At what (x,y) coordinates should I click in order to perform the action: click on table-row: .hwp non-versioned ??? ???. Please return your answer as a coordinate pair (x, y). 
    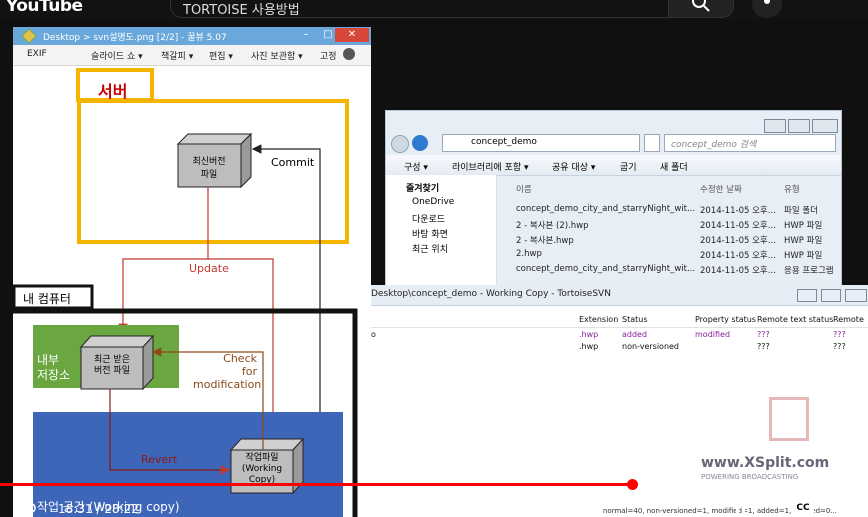
    Looking at the image, I should click on (619, 346).